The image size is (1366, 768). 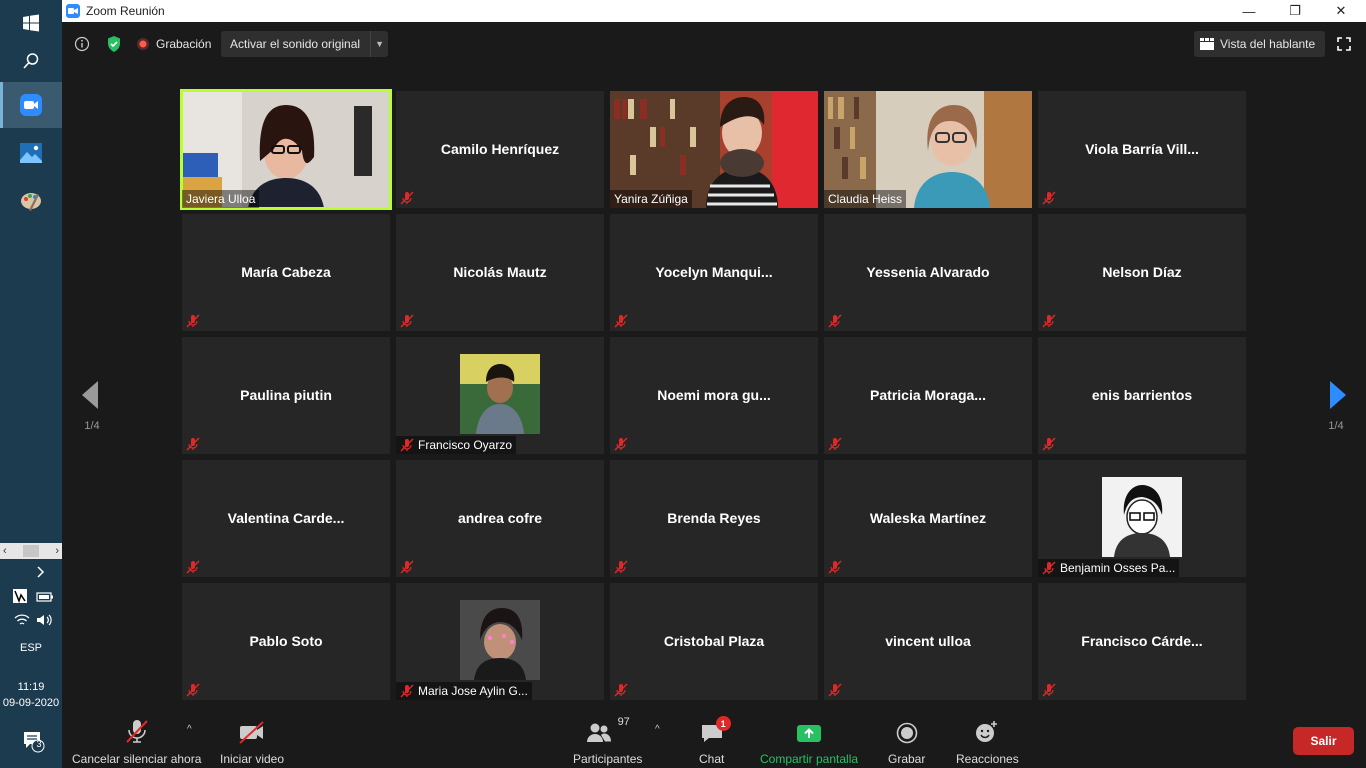 I want to click on windows-taskbar: ‹ › ESP 11:19 09-09-2020 3, so click(x=31, y=384).